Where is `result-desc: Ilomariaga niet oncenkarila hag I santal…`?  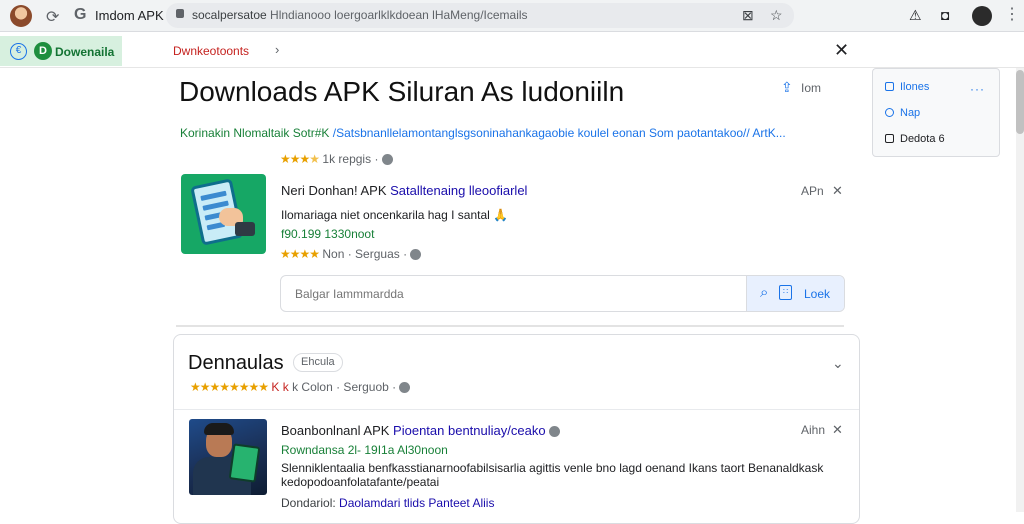 result-desc: Ilomariaga niet oncenkarila hag I santal… is located at coordinates (394, 215).